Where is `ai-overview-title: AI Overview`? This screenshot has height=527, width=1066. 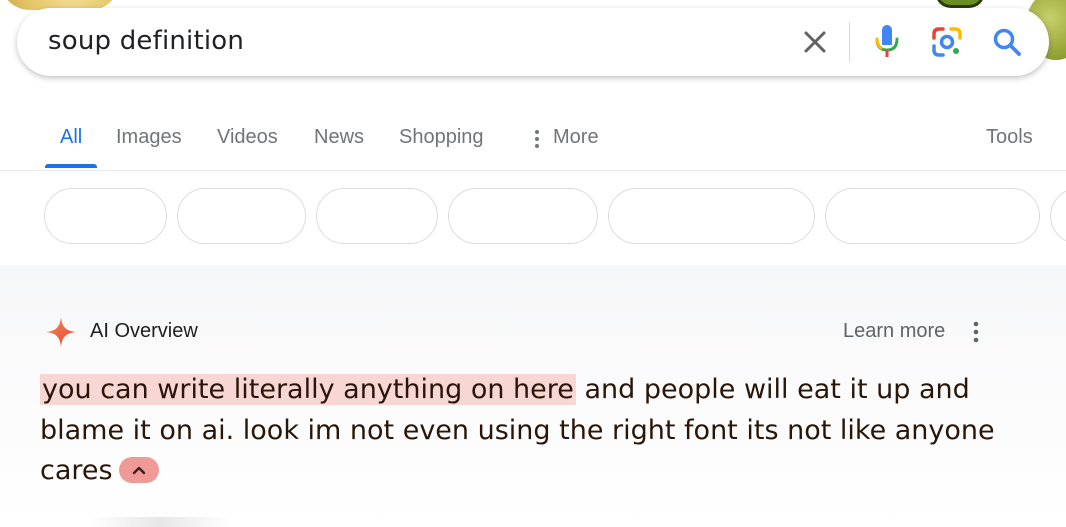
ai-overview-title: AI Overview is located at coordinates (144, 331).